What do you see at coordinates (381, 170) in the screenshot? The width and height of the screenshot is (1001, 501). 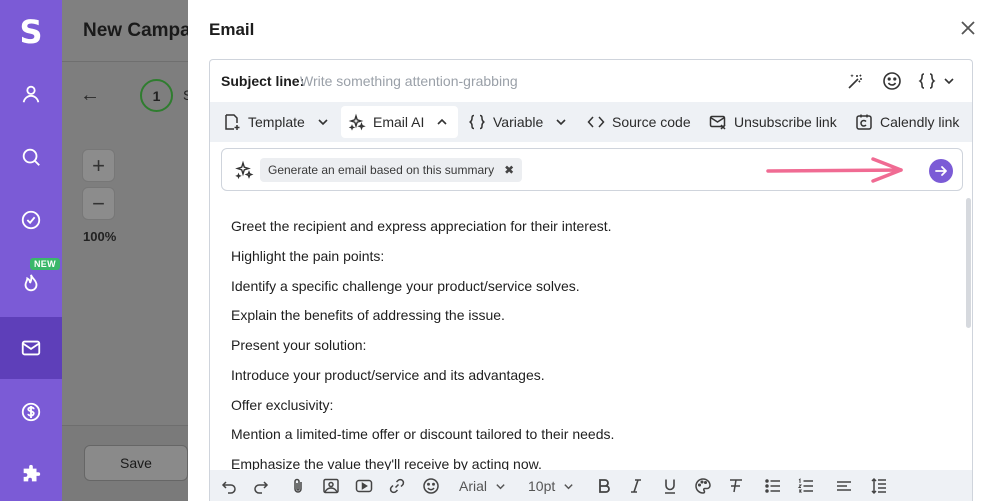 I see `prompt-chip-label: Generate an email based on this summary` at bounding box center [381, 170].